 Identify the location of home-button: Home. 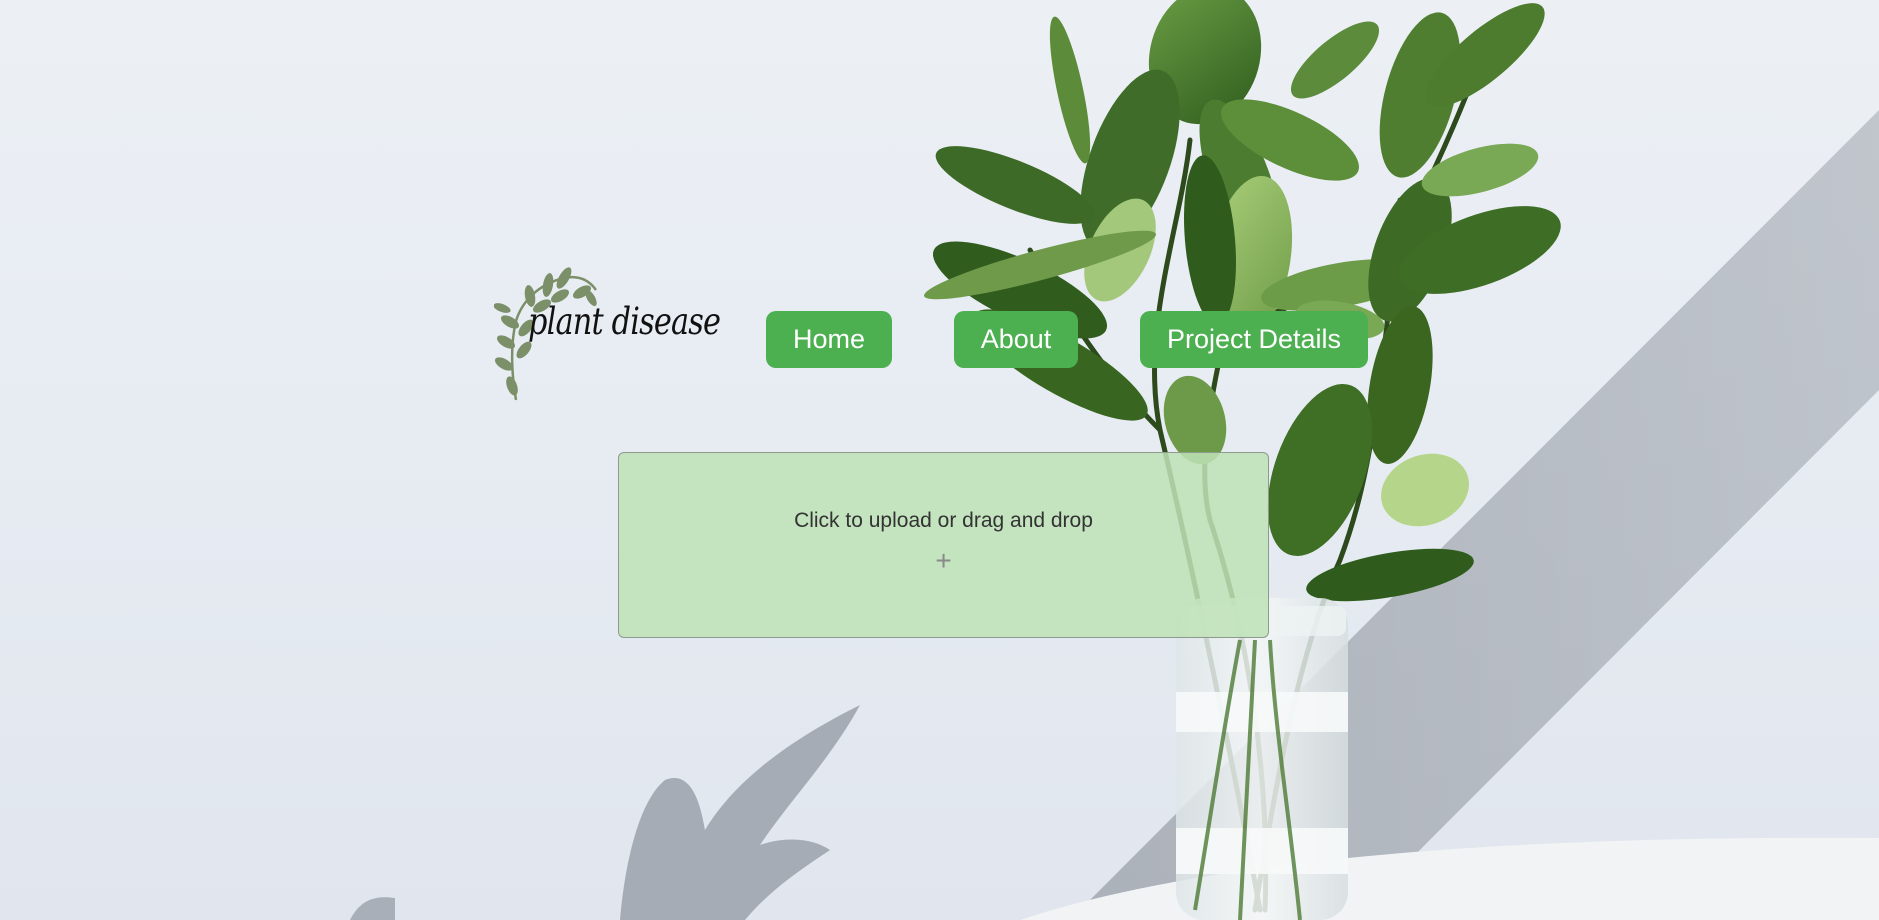
(829, 339).